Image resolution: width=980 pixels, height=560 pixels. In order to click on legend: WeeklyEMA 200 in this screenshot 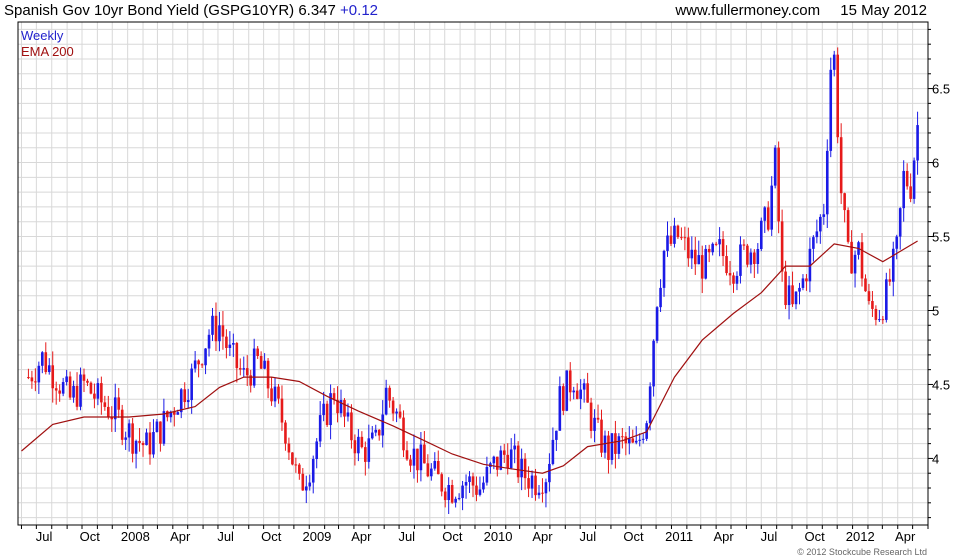, I will do `click(47, 43)`.